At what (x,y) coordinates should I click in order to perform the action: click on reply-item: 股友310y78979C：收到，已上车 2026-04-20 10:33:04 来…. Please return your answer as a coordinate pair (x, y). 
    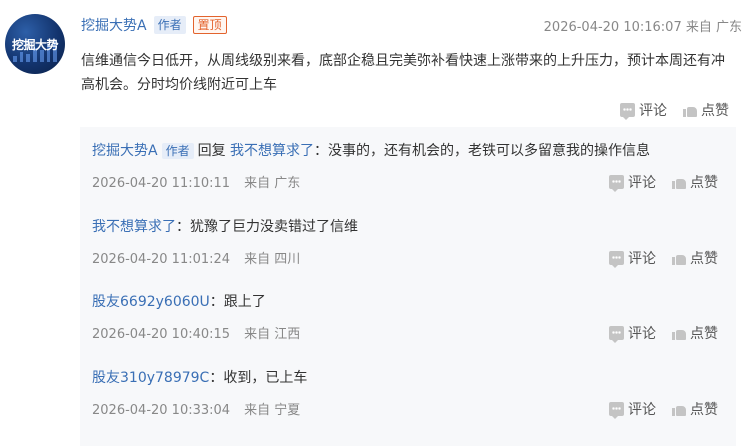
    Looking at the image, I should click on (414, 393).